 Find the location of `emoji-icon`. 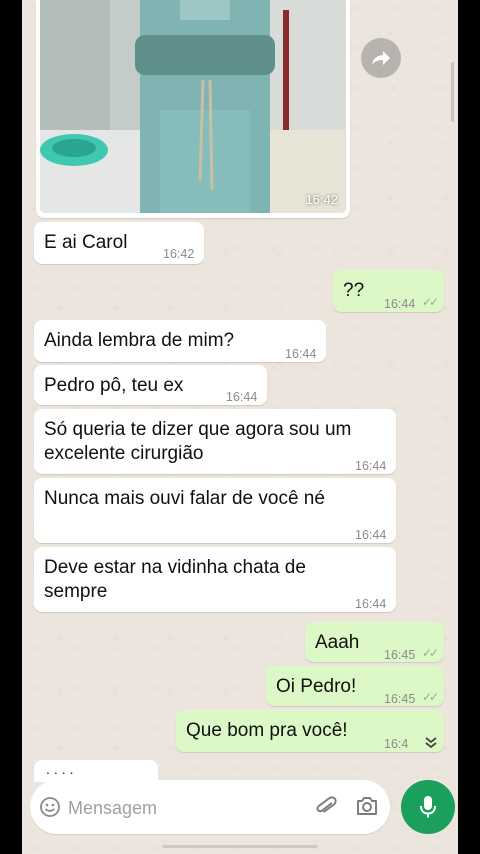

emoji-icon is located at coordinates (50, 807).